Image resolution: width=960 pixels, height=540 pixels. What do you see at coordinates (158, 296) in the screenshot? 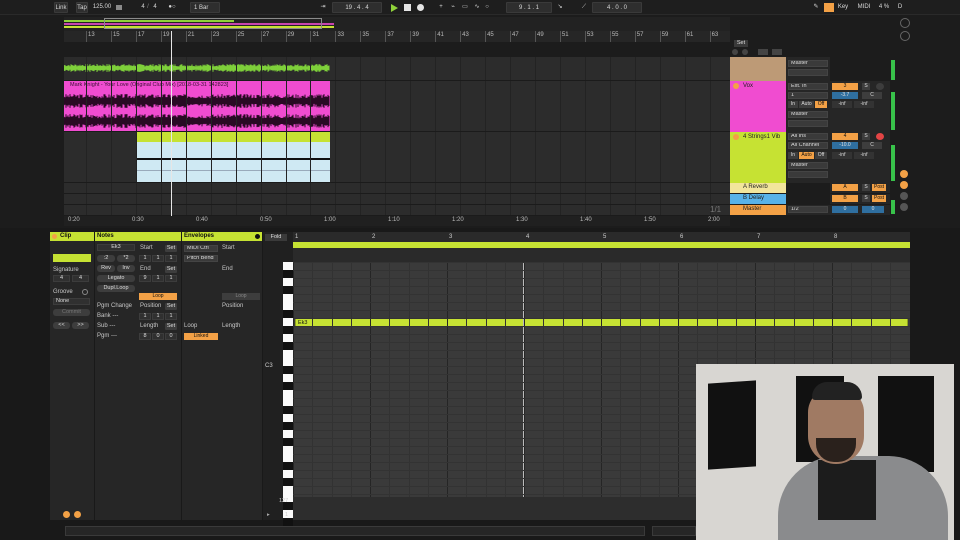
I see `loop-switch: Loop` at bounding box center [158, 296].